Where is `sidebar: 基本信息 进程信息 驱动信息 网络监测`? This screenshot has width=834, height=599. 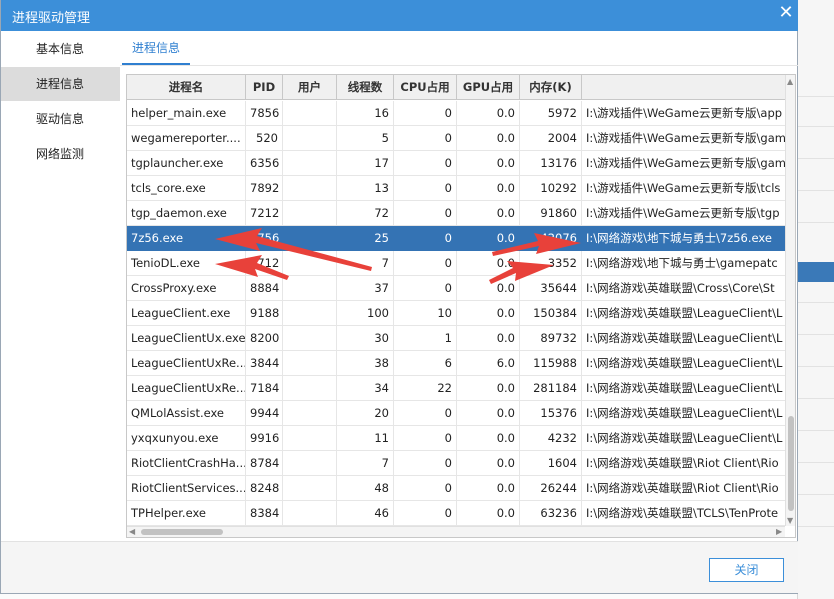
sidebar: 基本信息 进程信息 驱动信息 网络监测 is located at coordinates (60, 286).